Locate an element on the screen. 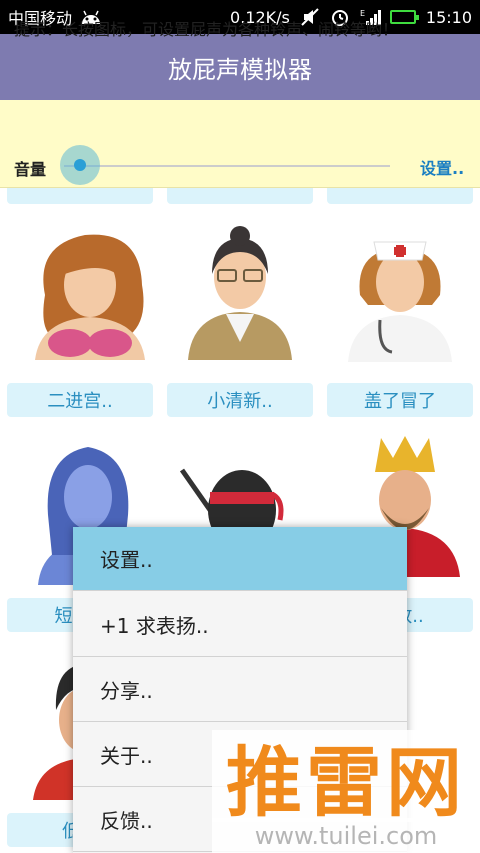  menu-item-praise: +1 求表扬.. is located at coordinates (240, 625).